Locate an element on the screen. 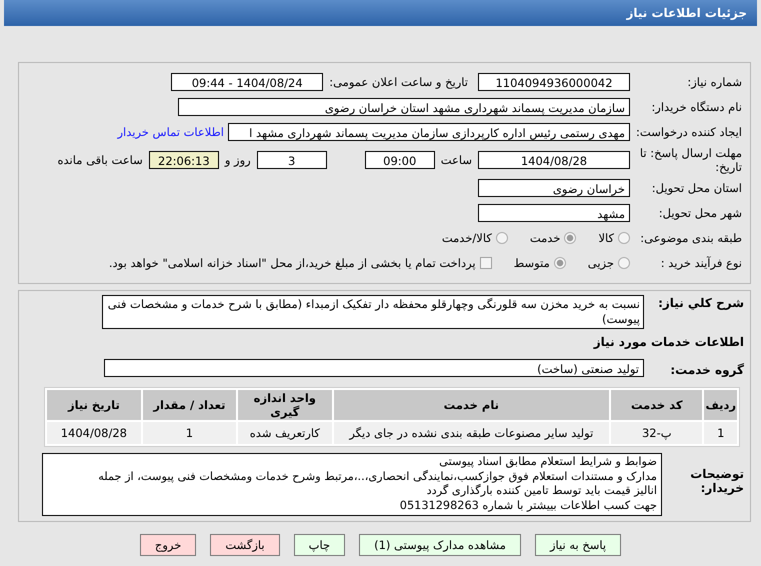 The image size is (761, 566). buyer-field: سازمان مدیریت پسماند شهرداری مشهد استان خراسان رضوی is located at coordinates (404, 107).